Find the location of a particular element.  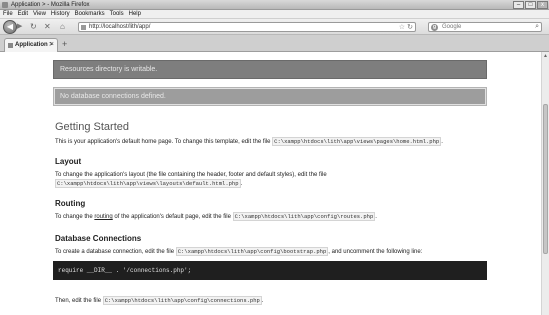

minimize-button: – is located at coordinates (518, 4).